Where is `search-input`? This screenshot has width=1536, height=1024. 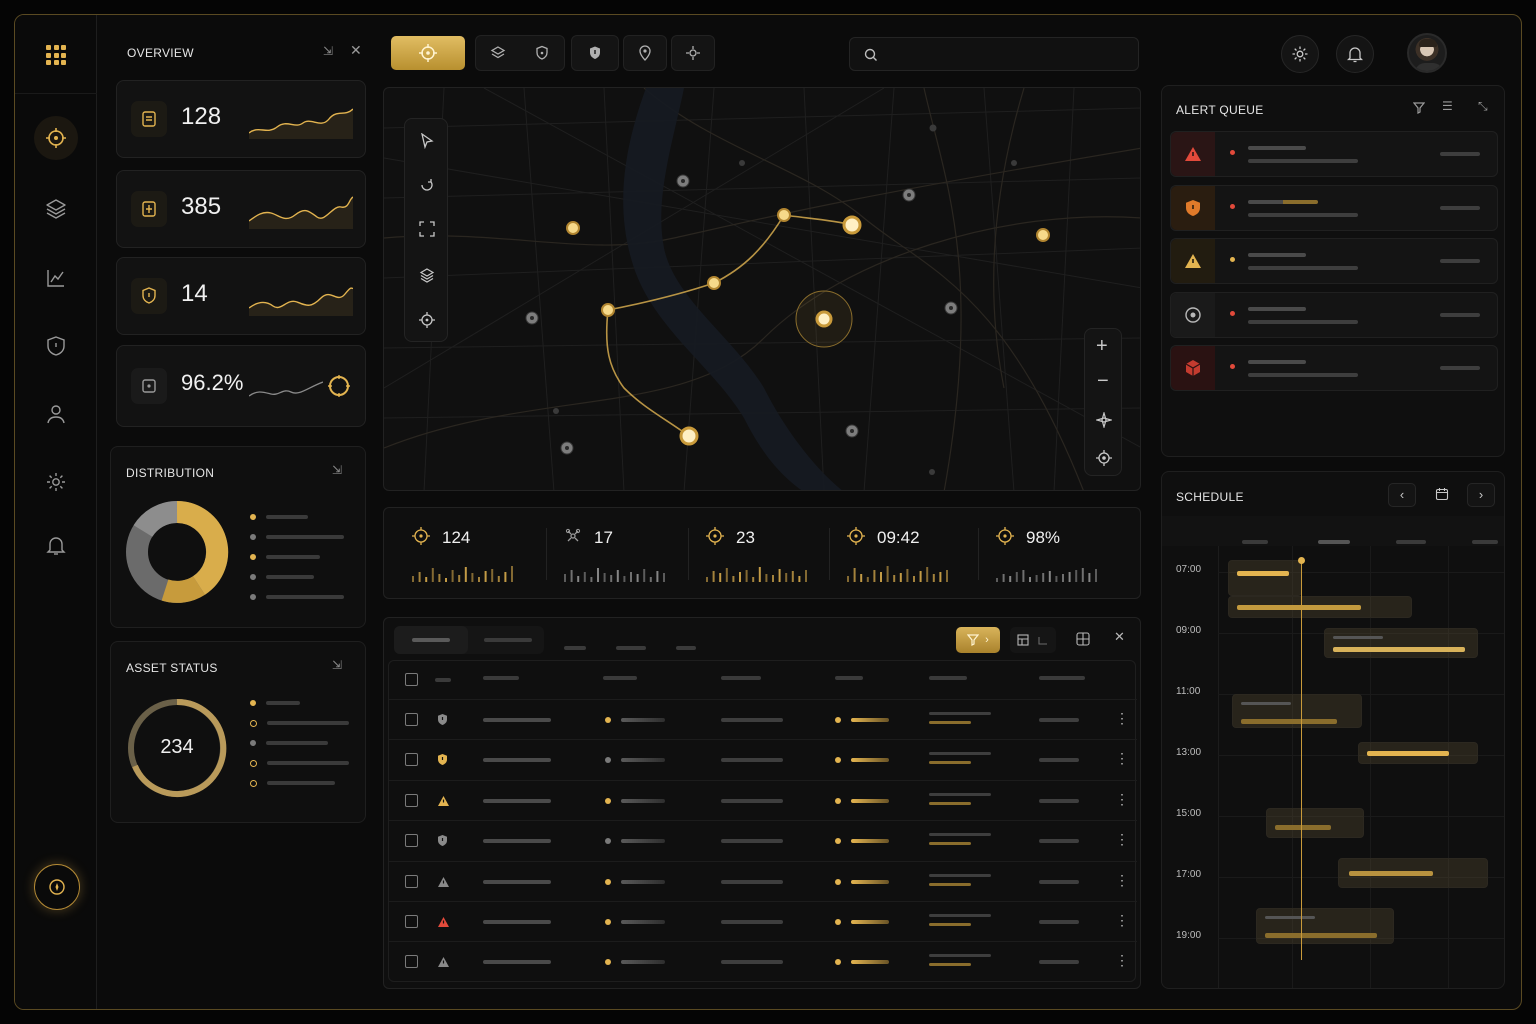 search-input is located at coordinates (1006, 54).